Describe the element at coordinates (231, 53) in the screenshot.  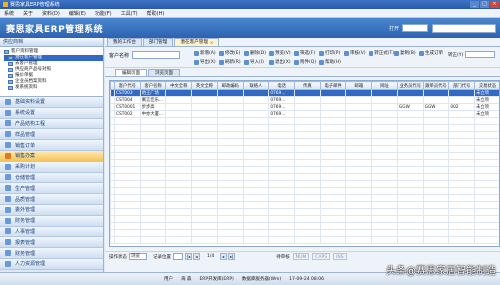
I see `toolbar-button: 修改(E)` at that location.